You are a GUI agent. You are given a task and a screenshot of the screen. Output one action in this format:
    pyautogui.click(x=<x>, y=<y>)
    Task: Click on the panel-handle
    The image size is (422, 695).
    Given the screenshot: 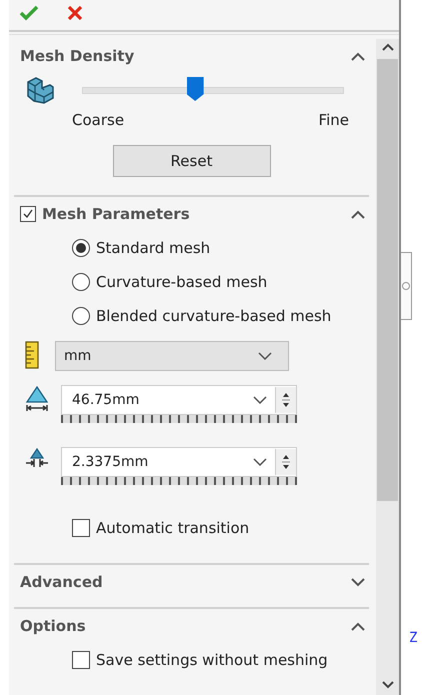 What is the action you would take?
    pyautogui.click(x=406, y=286)
    